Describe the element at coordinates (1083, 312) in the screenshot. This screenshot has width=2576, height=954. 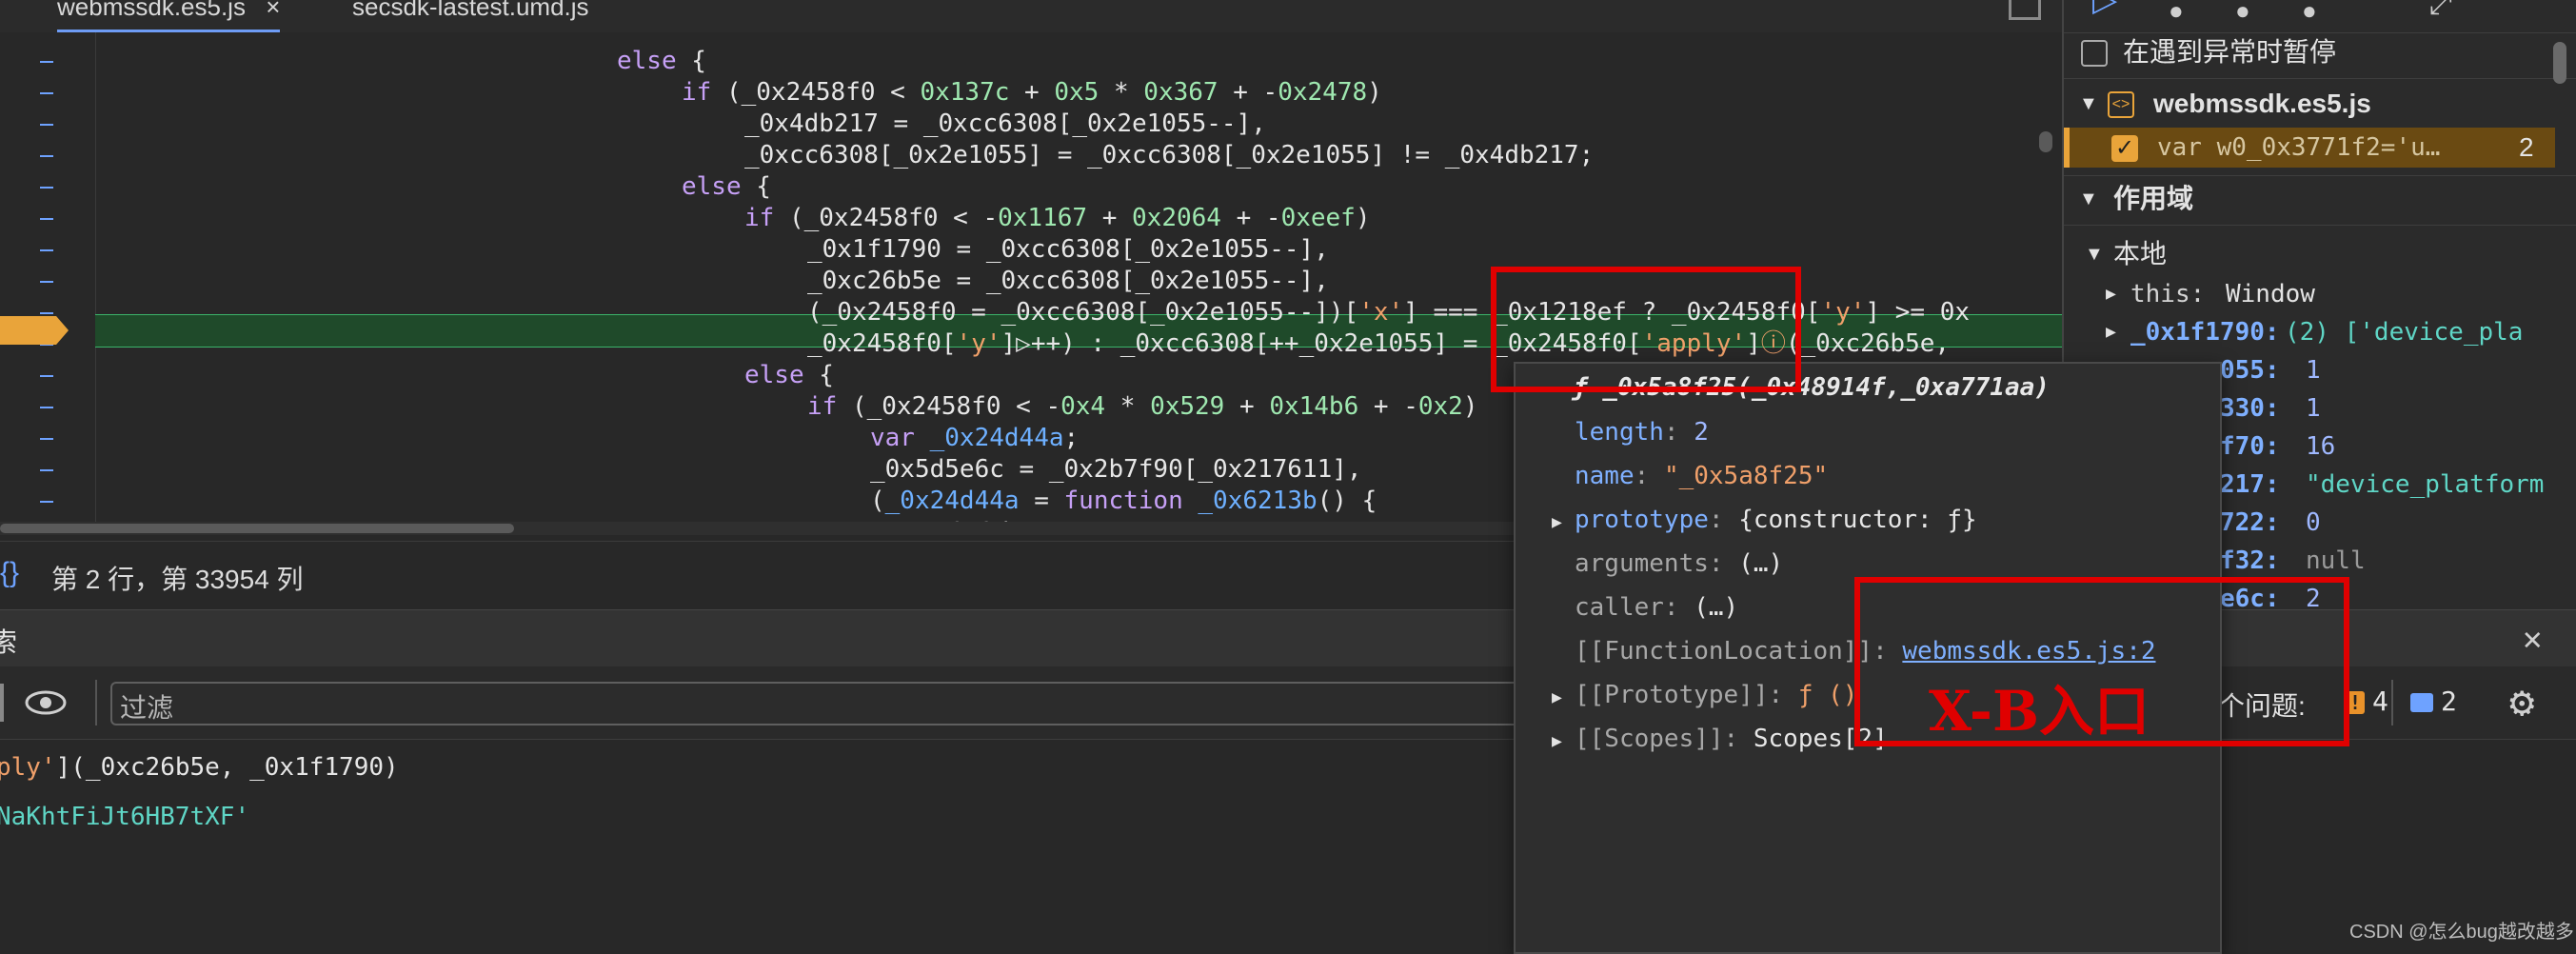
I see `code-token: (_0x2458f0 = _0xcc6308[_0x2e1055--])[` at that location.